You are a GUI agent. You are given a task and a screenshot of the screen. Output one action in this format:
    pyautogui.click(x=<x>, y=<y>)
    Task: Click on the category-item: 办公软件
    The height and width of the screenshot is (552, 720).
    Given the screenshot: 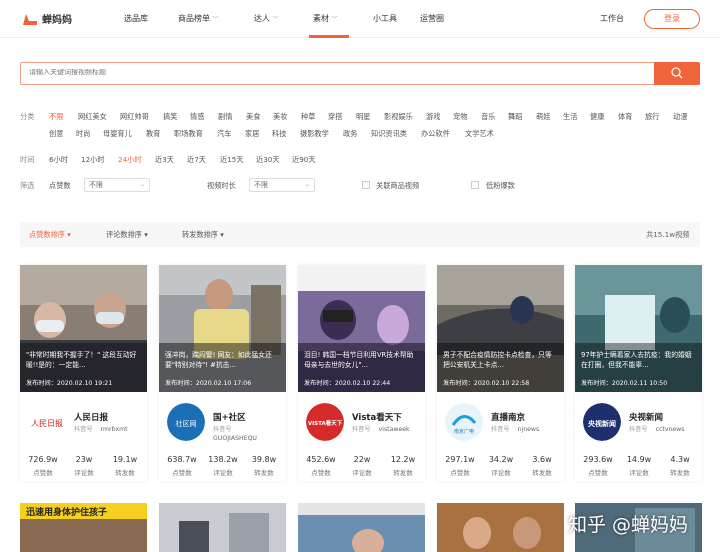 What is the action you would take?
    pyautogui.click(x=435, y=134)
    